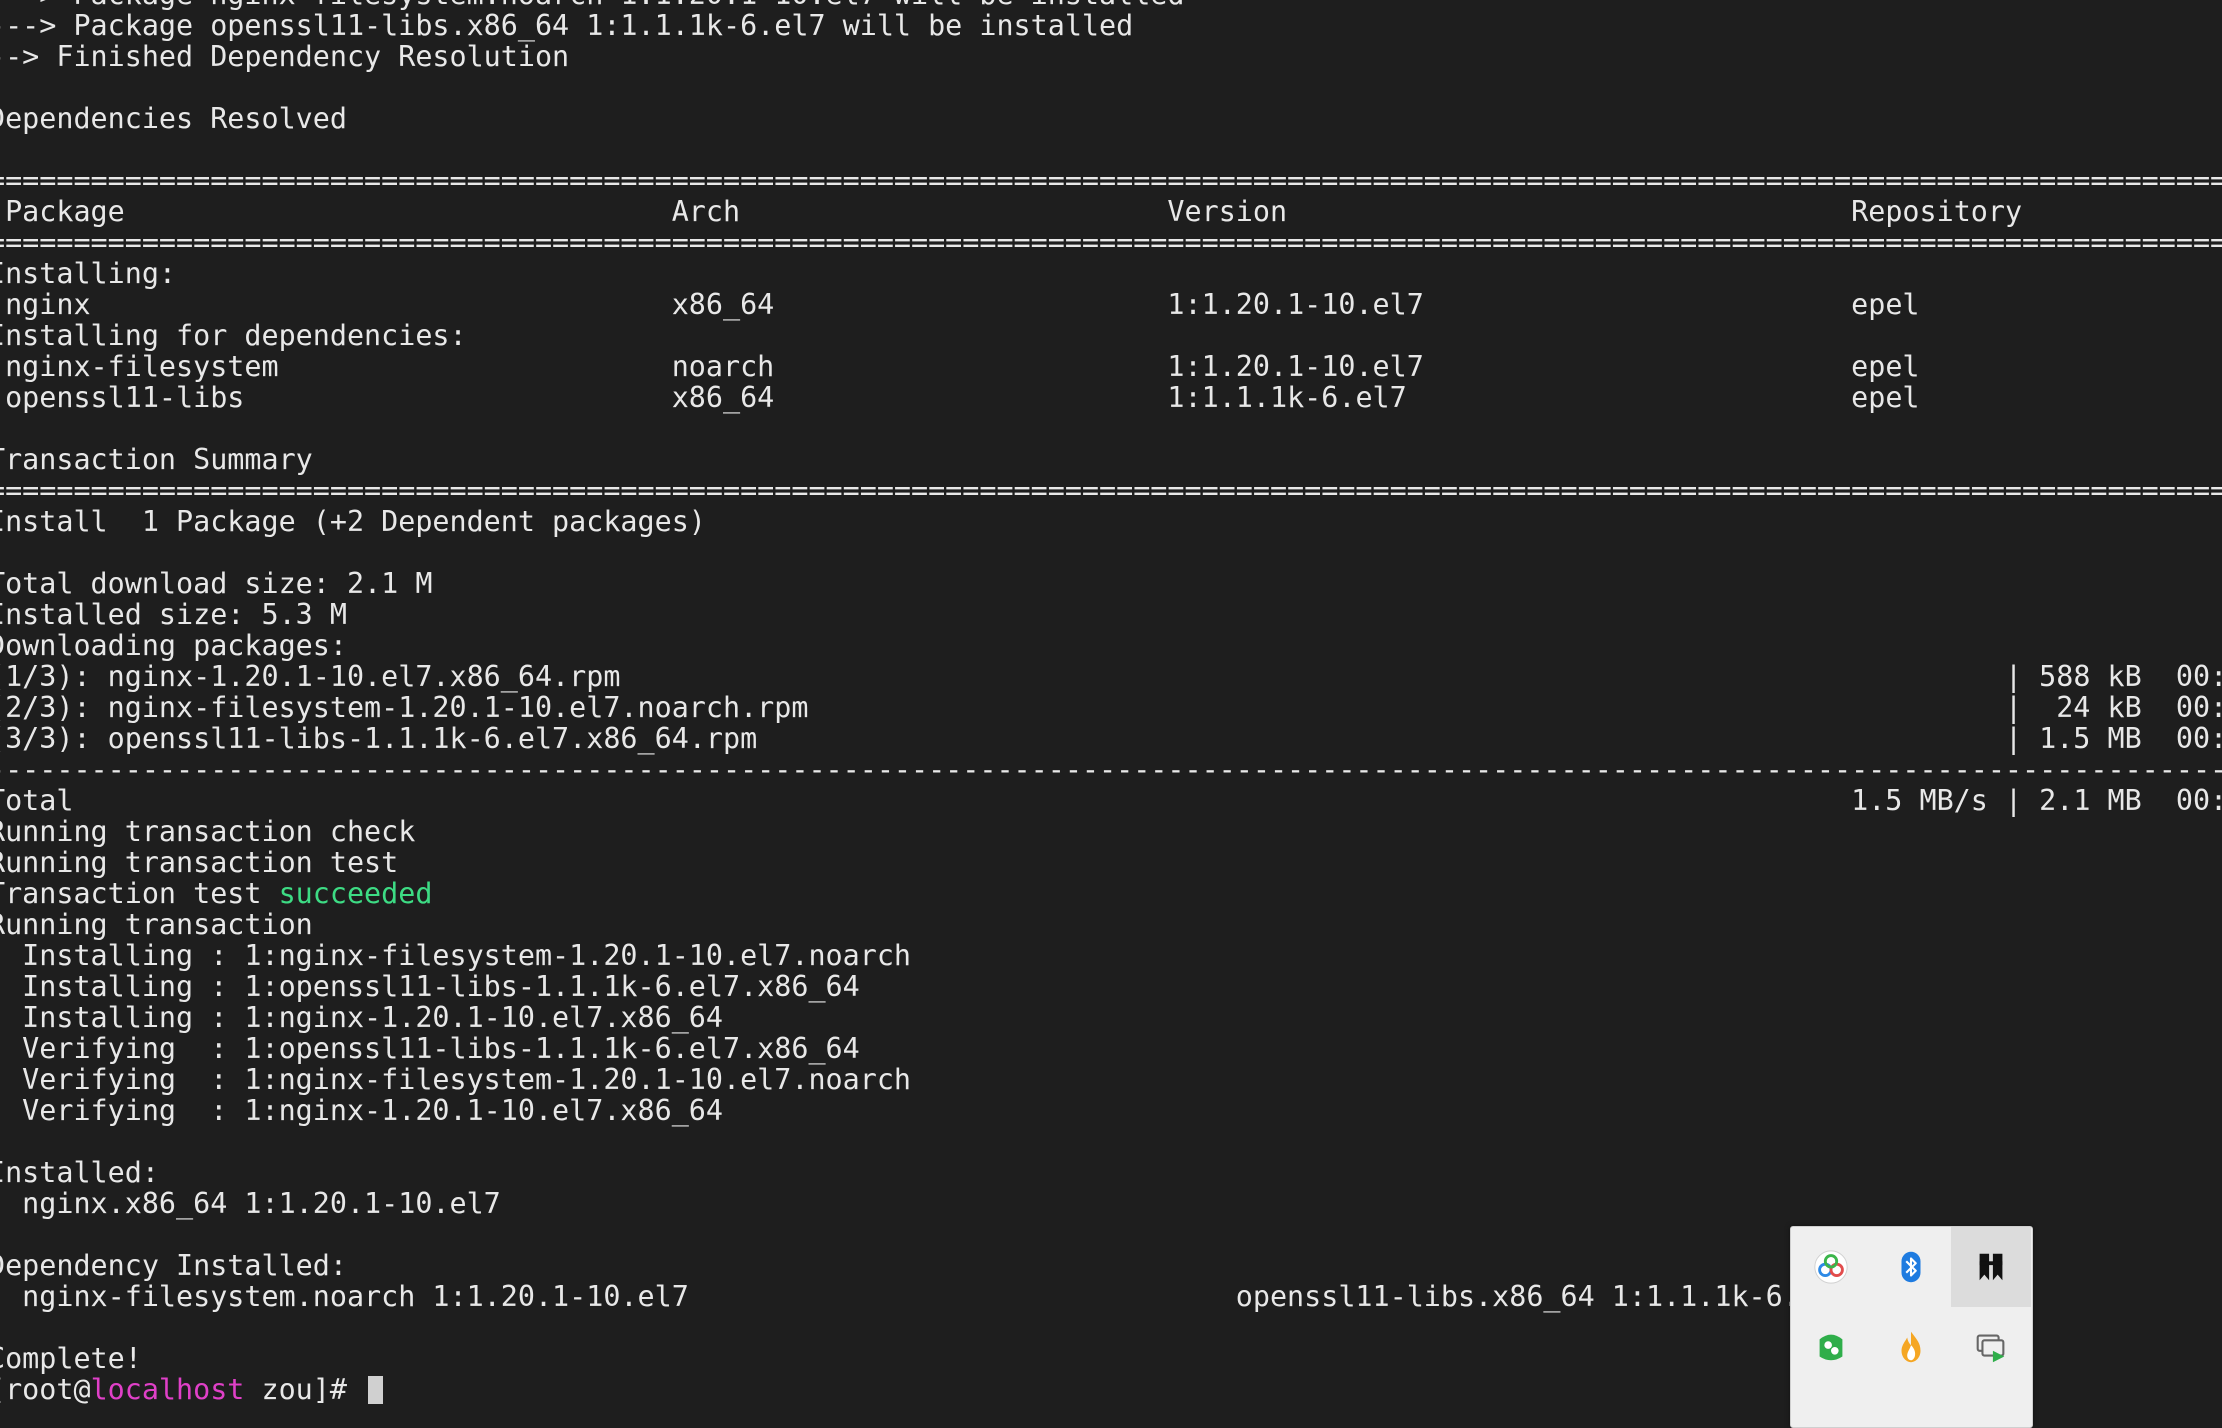  What do you see at coordinates (167, 1389) in the screenshot?
I see `prompt-host: localhost` at bounding box center [167, 1389].